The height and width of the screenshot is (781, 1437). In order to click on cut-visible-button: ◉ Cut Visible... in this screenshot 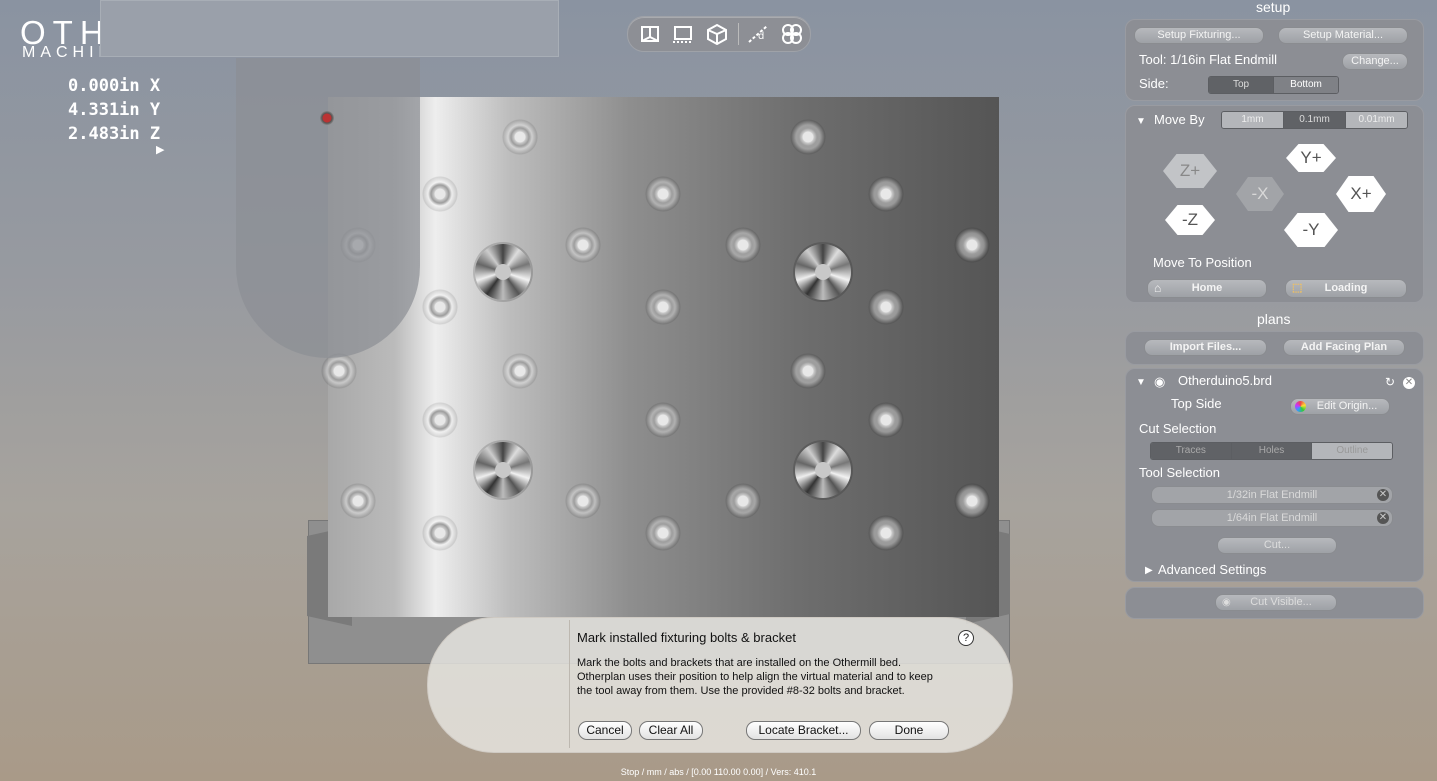, I will do `click(1276, 602)`.